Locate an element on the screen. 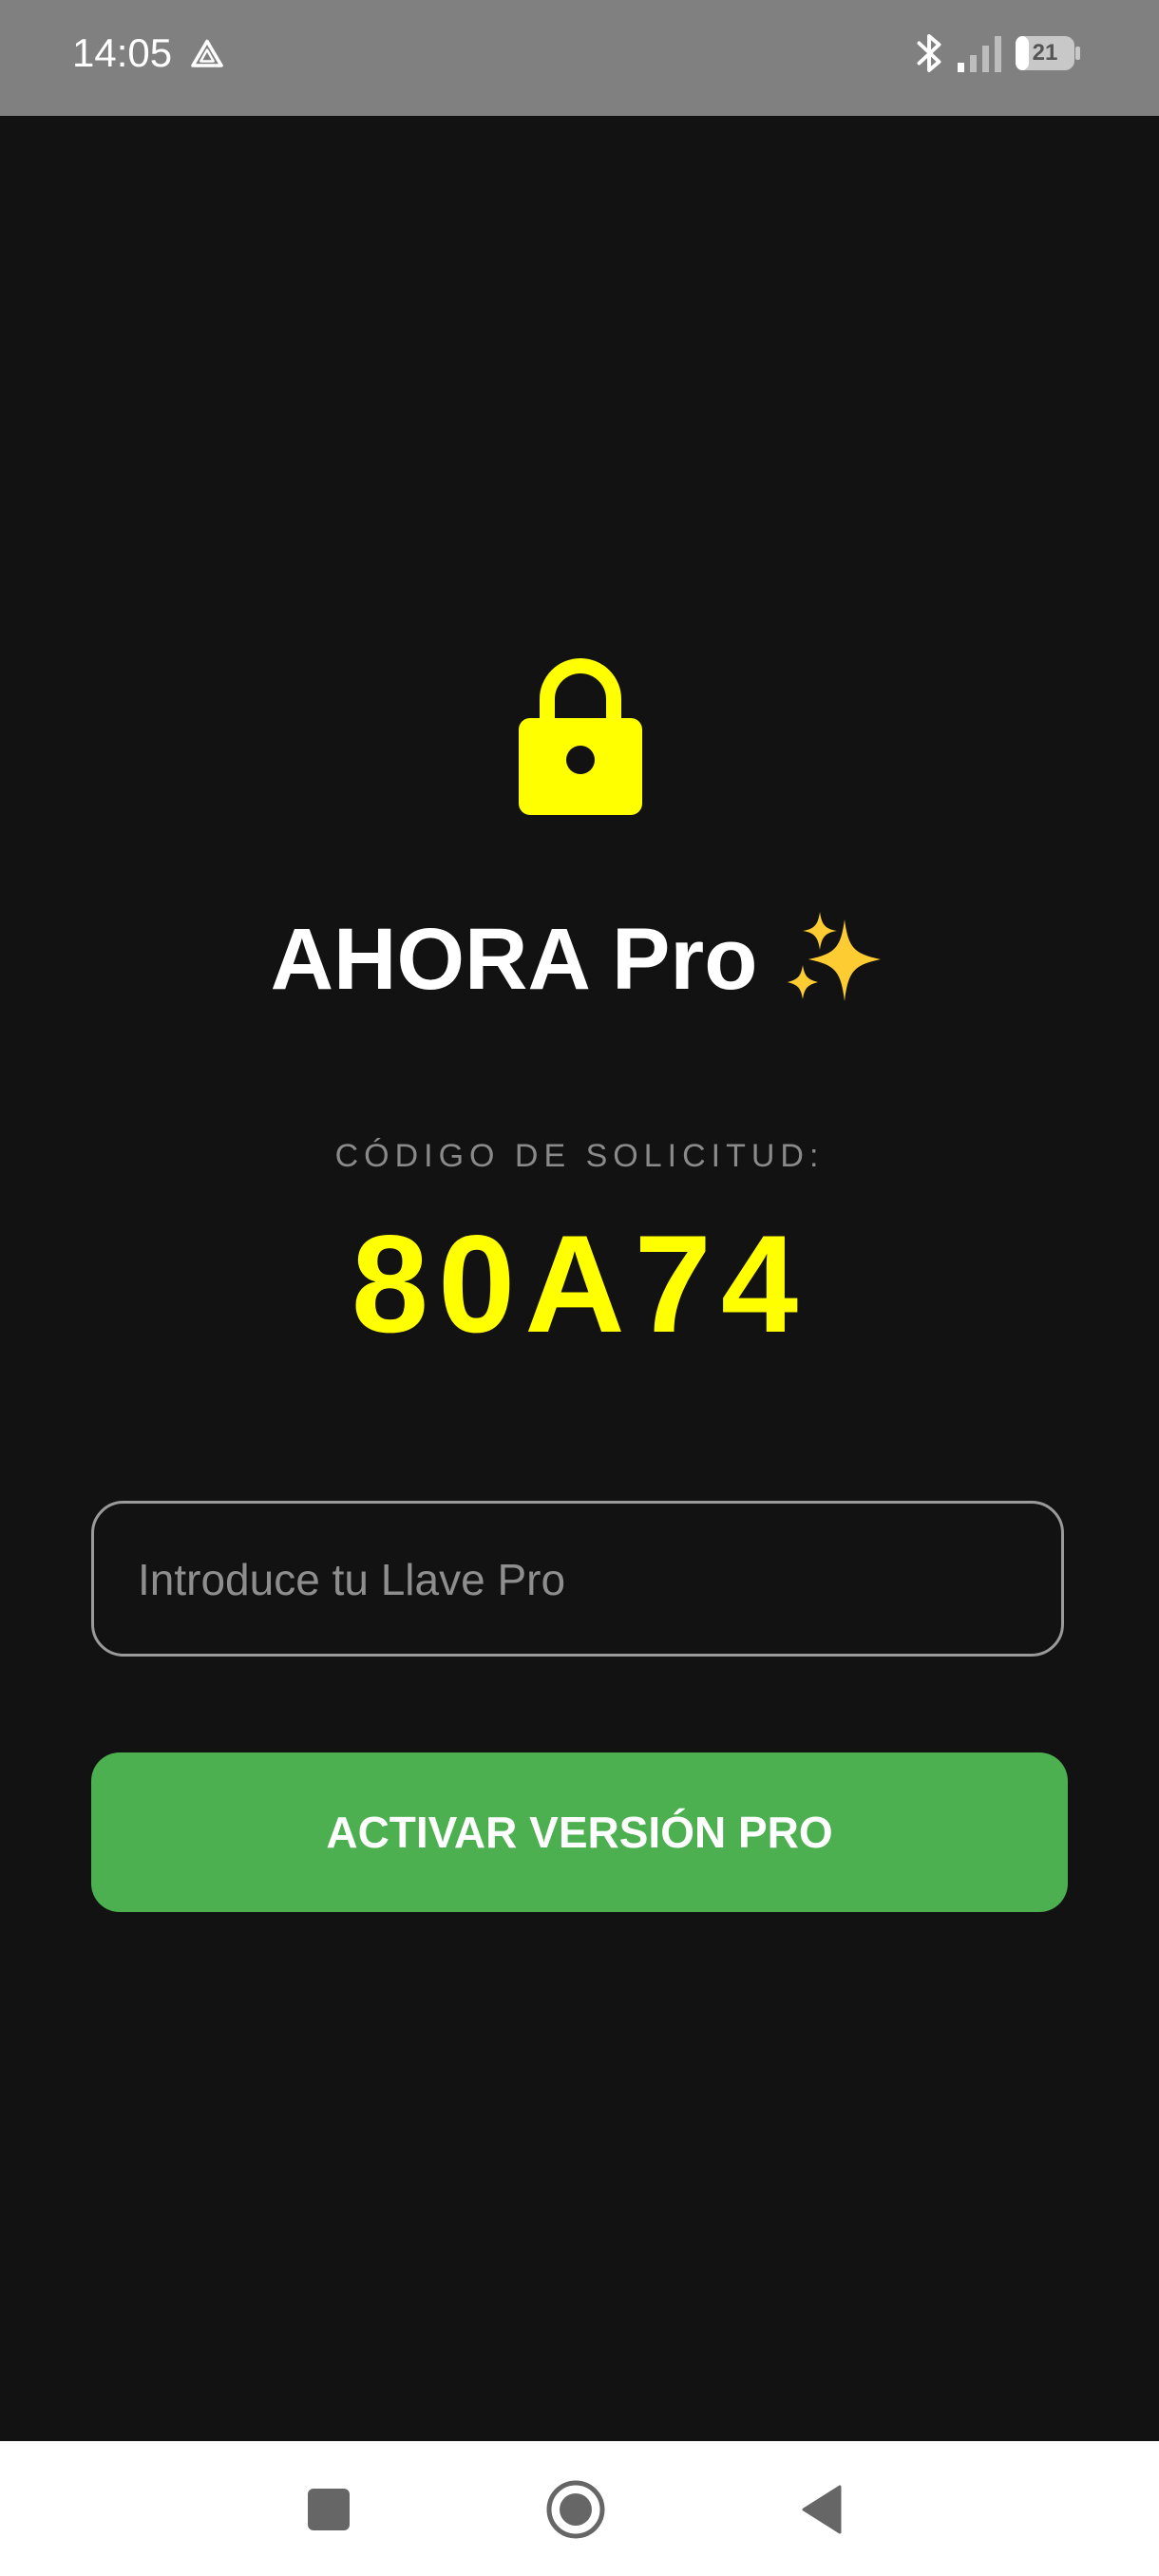 The image size is (1159, 2576). sparkles-icon is located at coordinates (835, 956).